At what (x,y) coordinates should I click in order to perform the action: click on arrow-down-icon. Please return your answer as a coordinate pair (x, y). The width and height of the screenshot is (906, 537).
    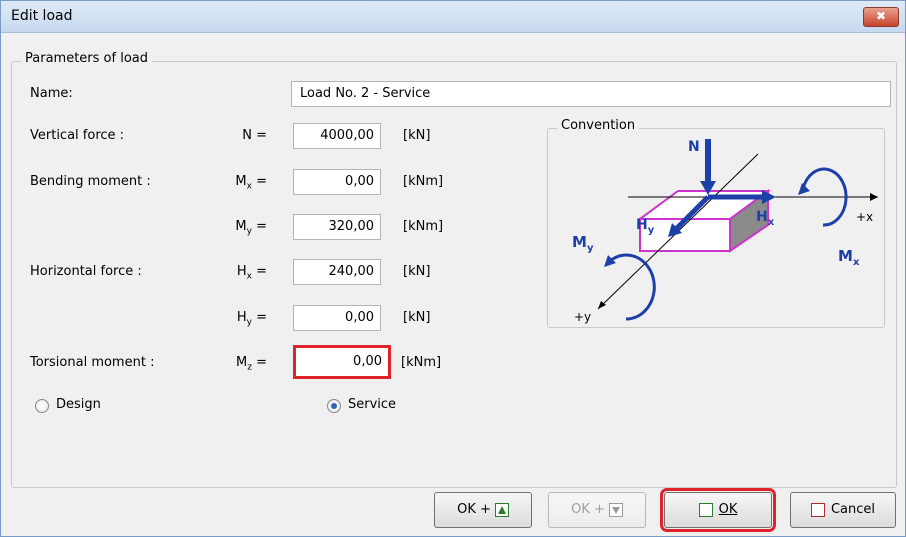
    Looking at the image, I should click on (615, 509).